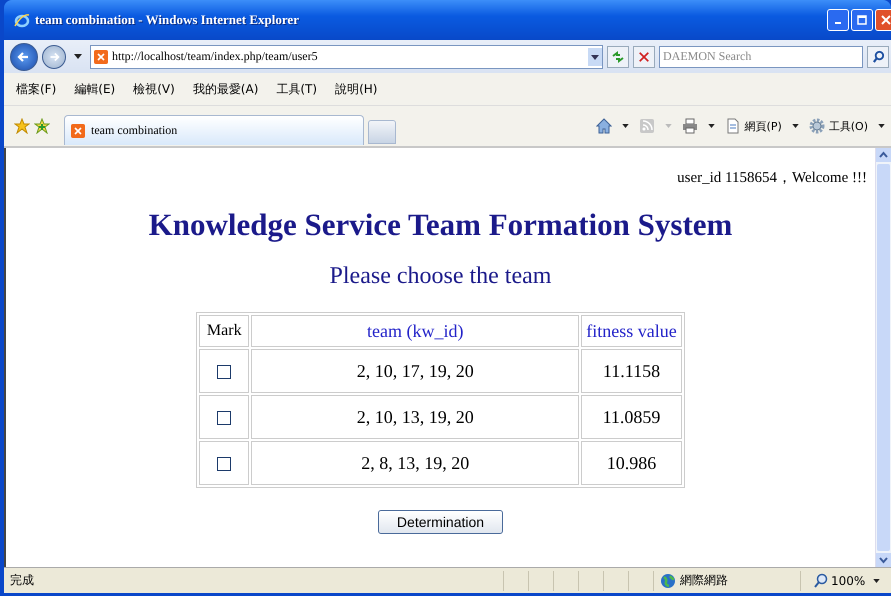  What do you see at coordinates (883, 155) in the screenshot?
I see `scroll-up-icon` at bounding box center [883, 155].